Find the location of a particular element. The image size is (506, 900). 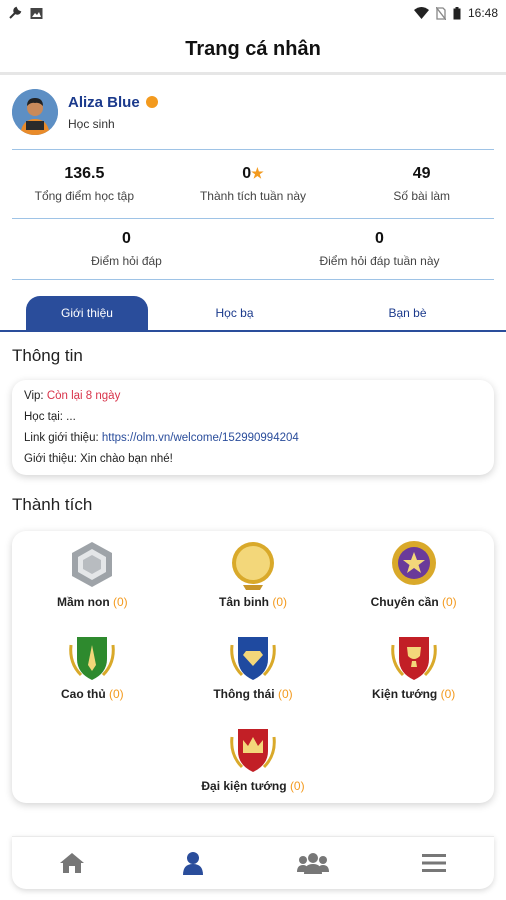

nav-home is located at coordinates (72, 863).